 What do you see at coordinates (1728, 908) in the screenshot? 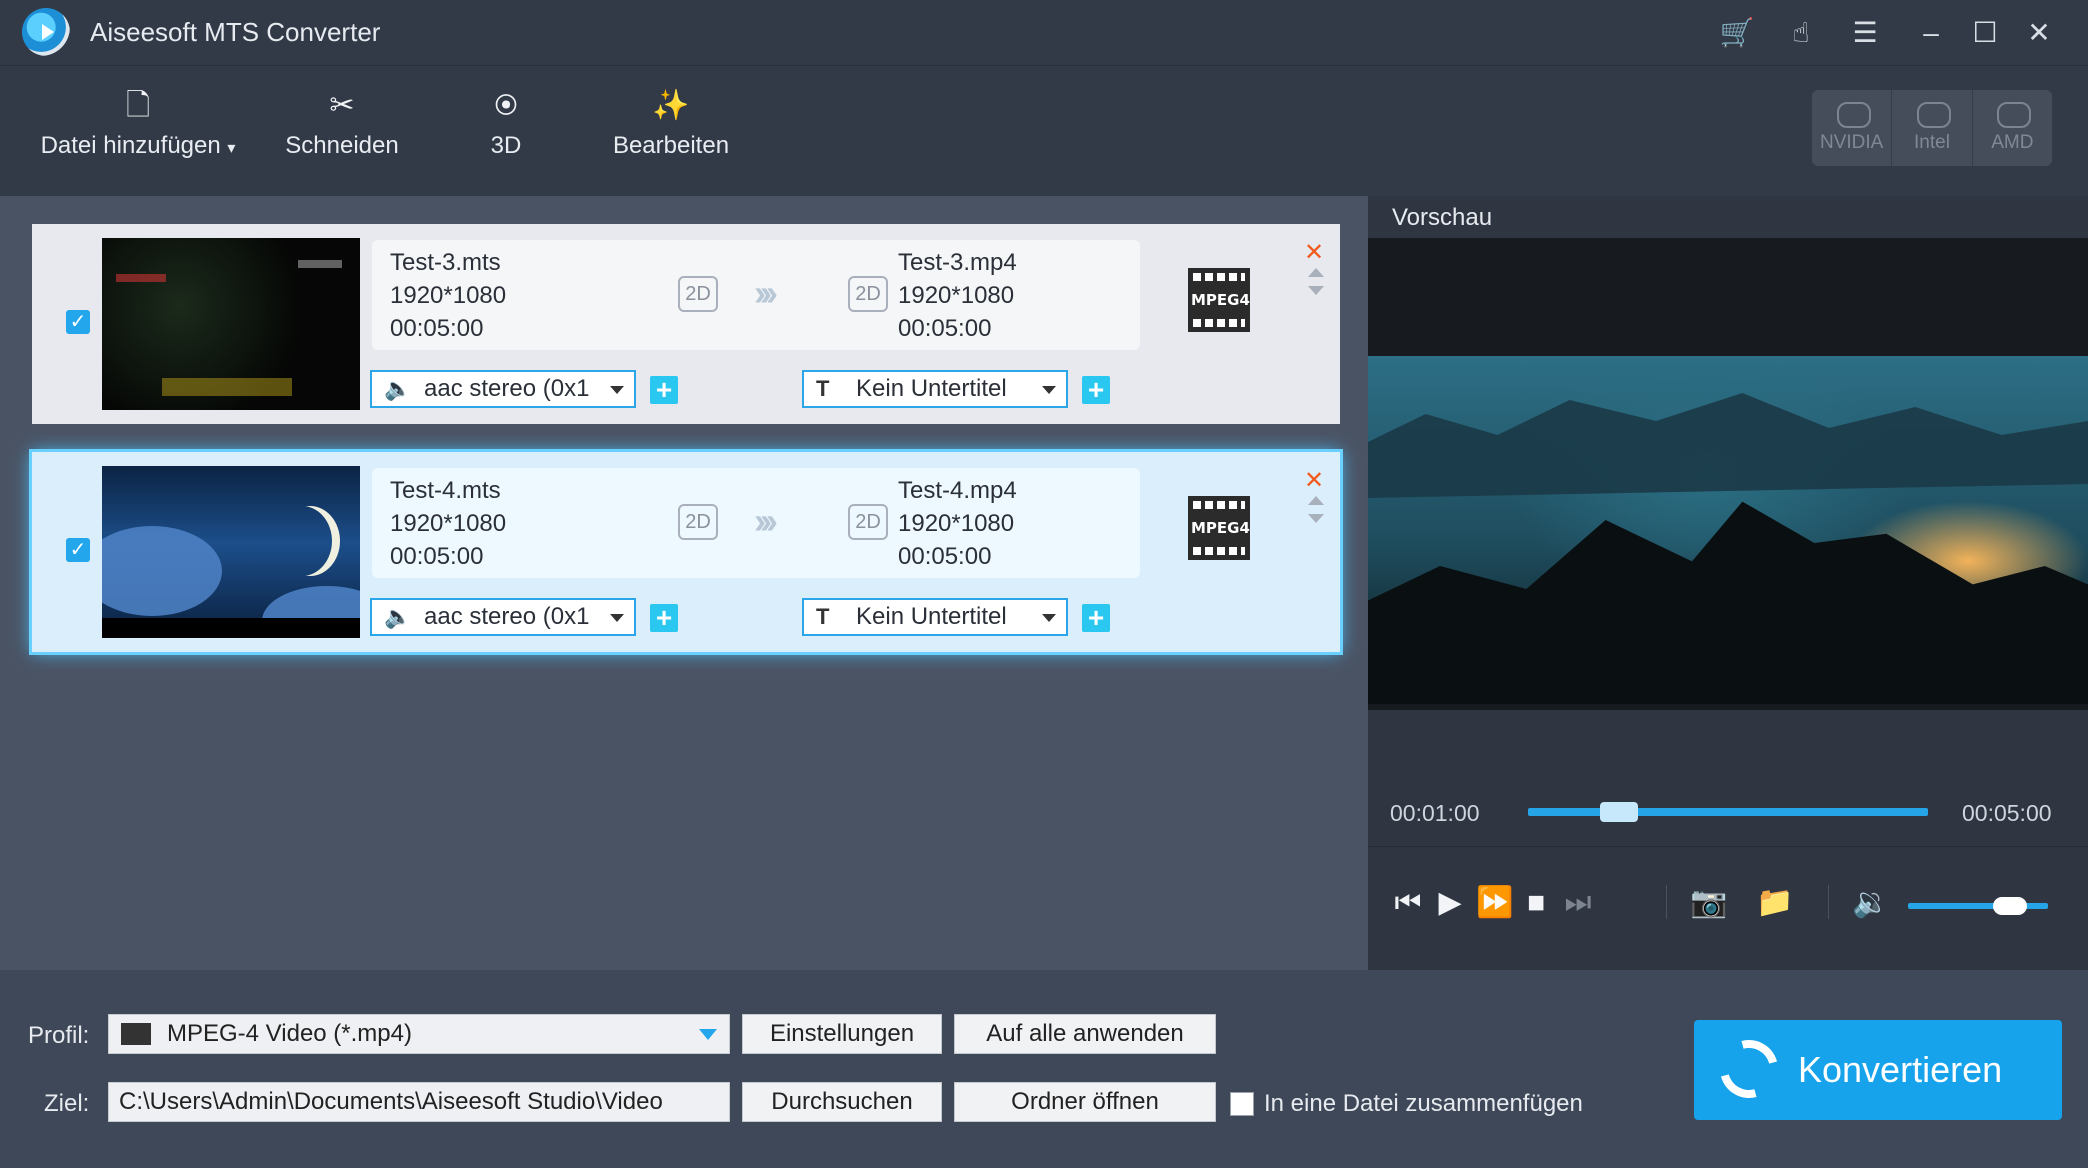
I see `playback-controls: ⏮ ▶ ⏩ ■ ⏭ 📷 📁 🔉` at bounding box center [1728, 908].